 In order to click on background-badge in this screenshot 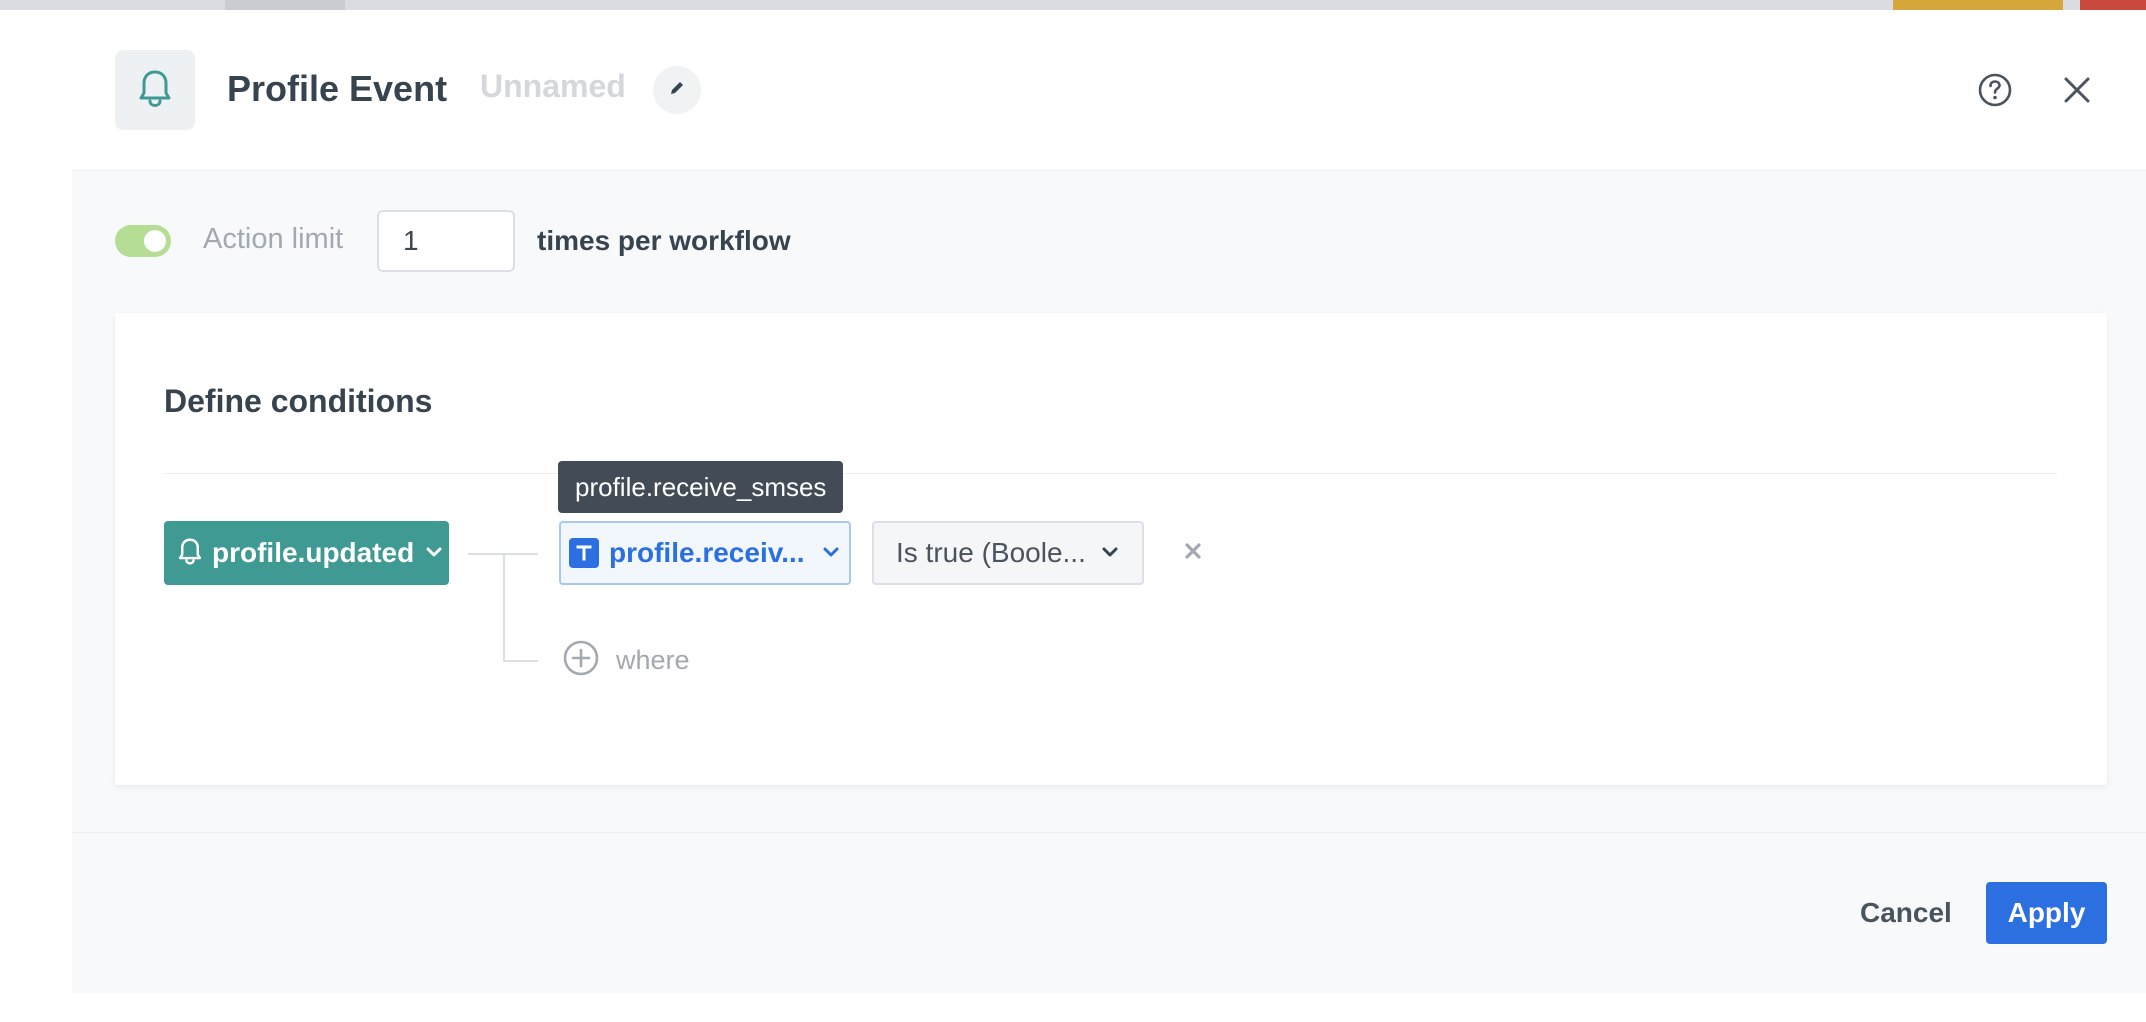, I will do `click(2113, 5)`.